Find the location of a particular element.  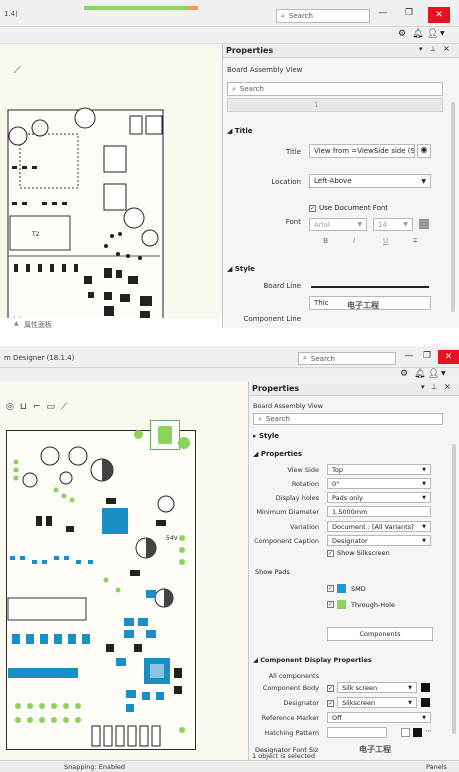

strike-button: T is located at coordinates (415, 241).